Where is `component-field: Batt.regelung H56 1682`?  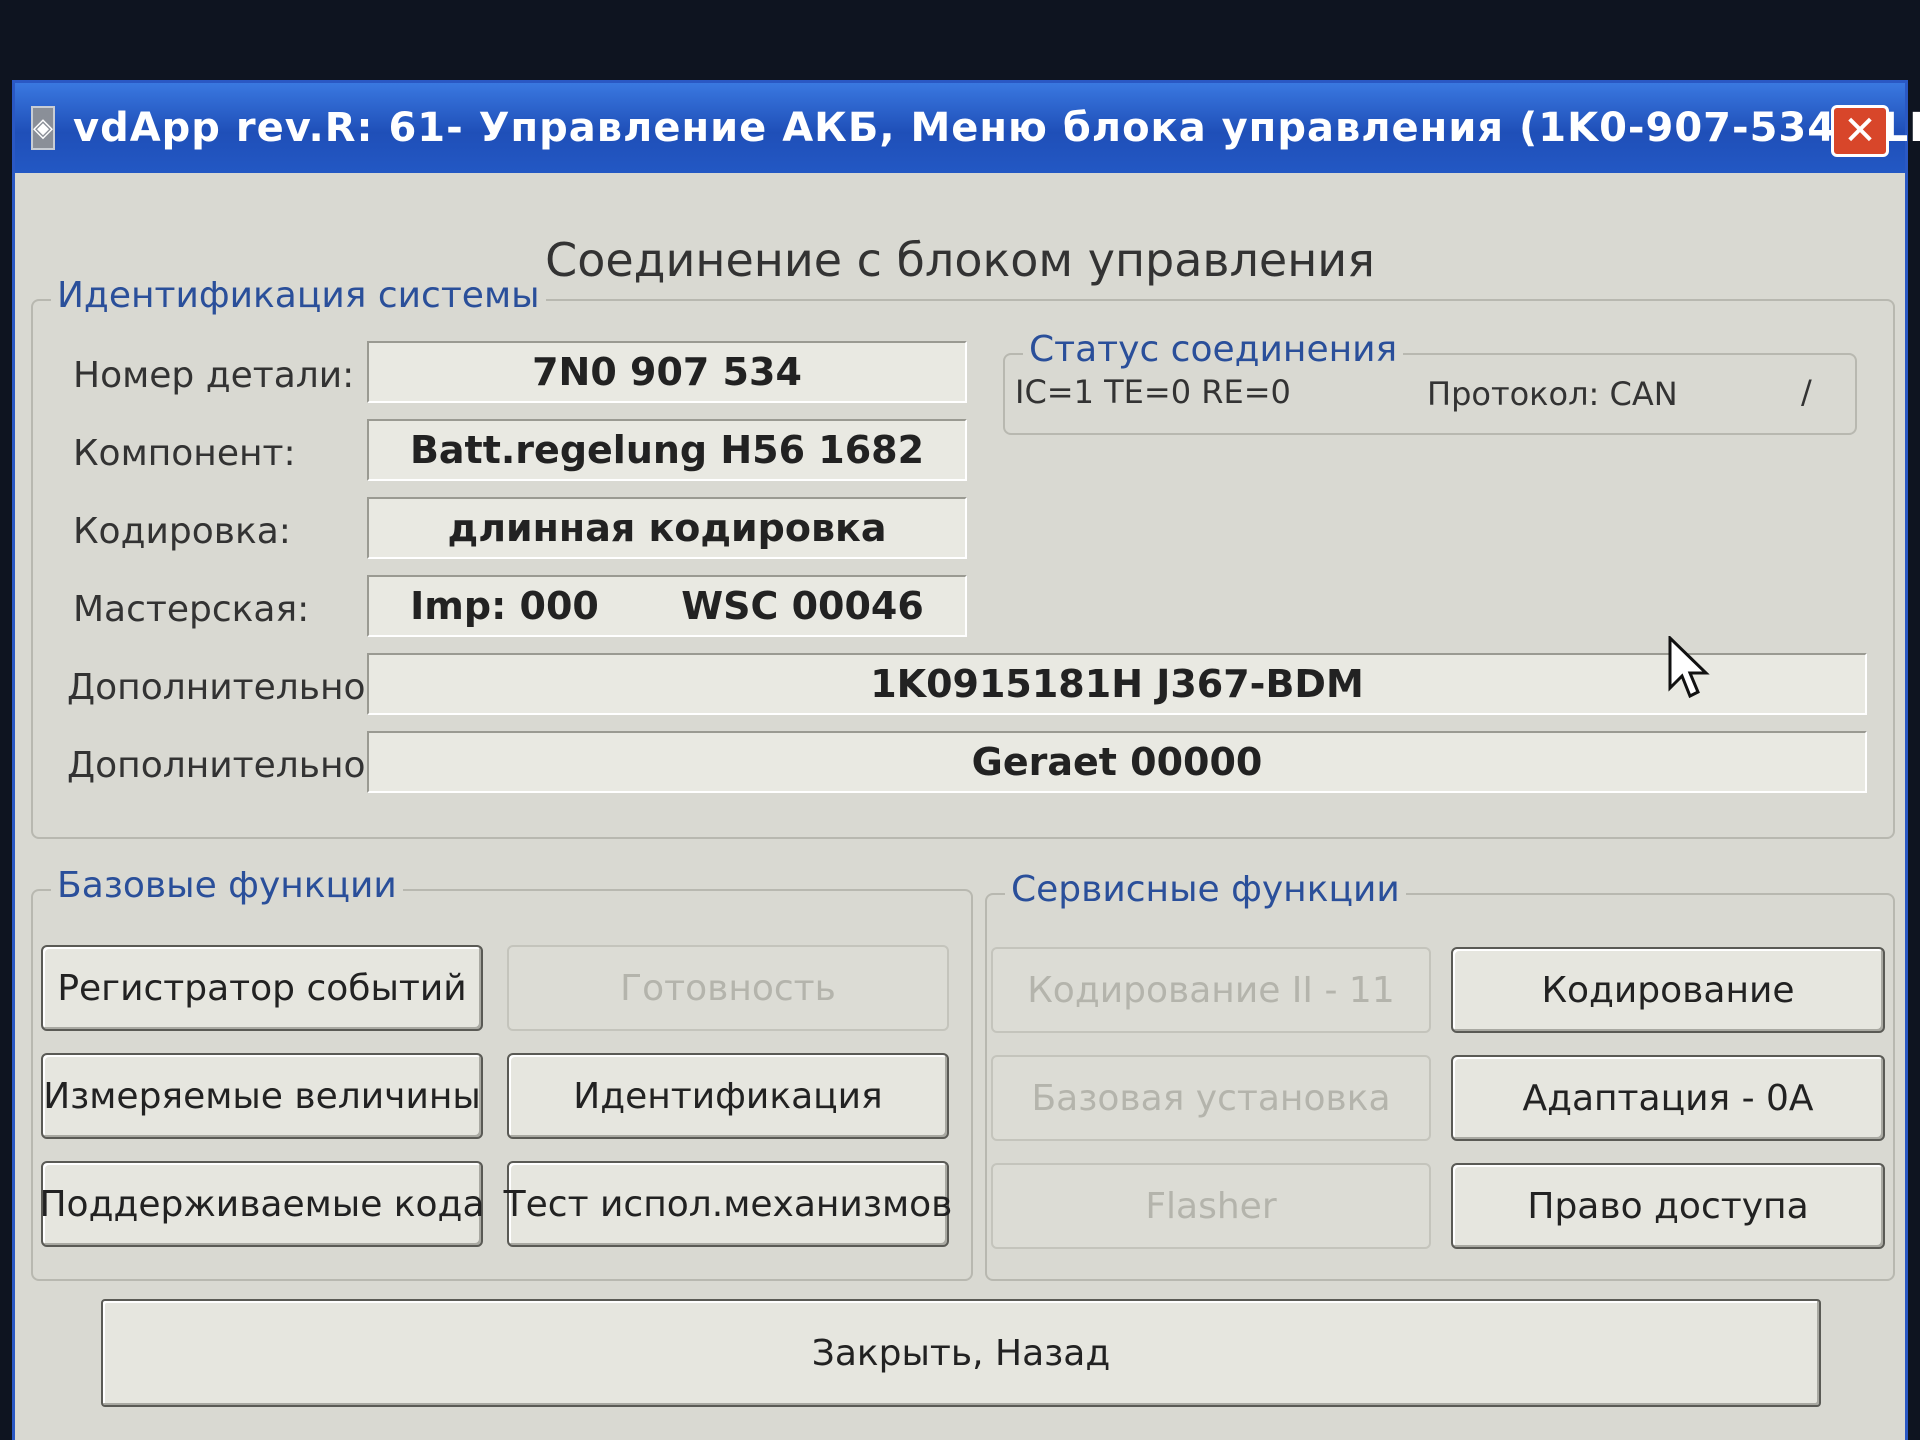
component-field: Batt.regelung H56 1682 is located at coordinates (667, 450).